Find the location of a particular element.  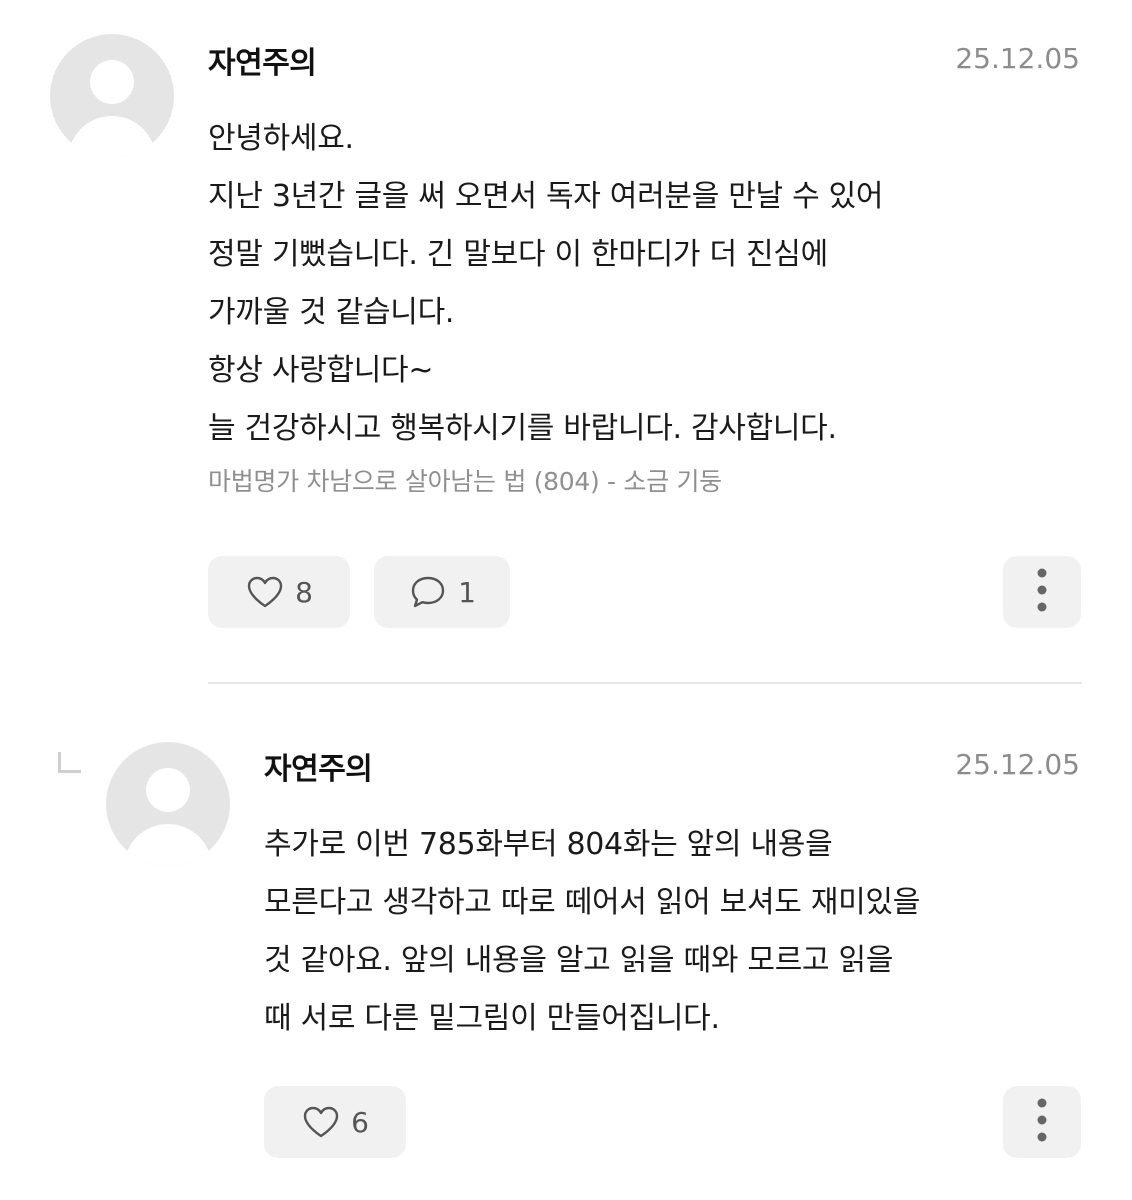

comment-line: 추가로 이번 785화부터 804화는 앞의 내용을 is located at coordinates (548, 844).